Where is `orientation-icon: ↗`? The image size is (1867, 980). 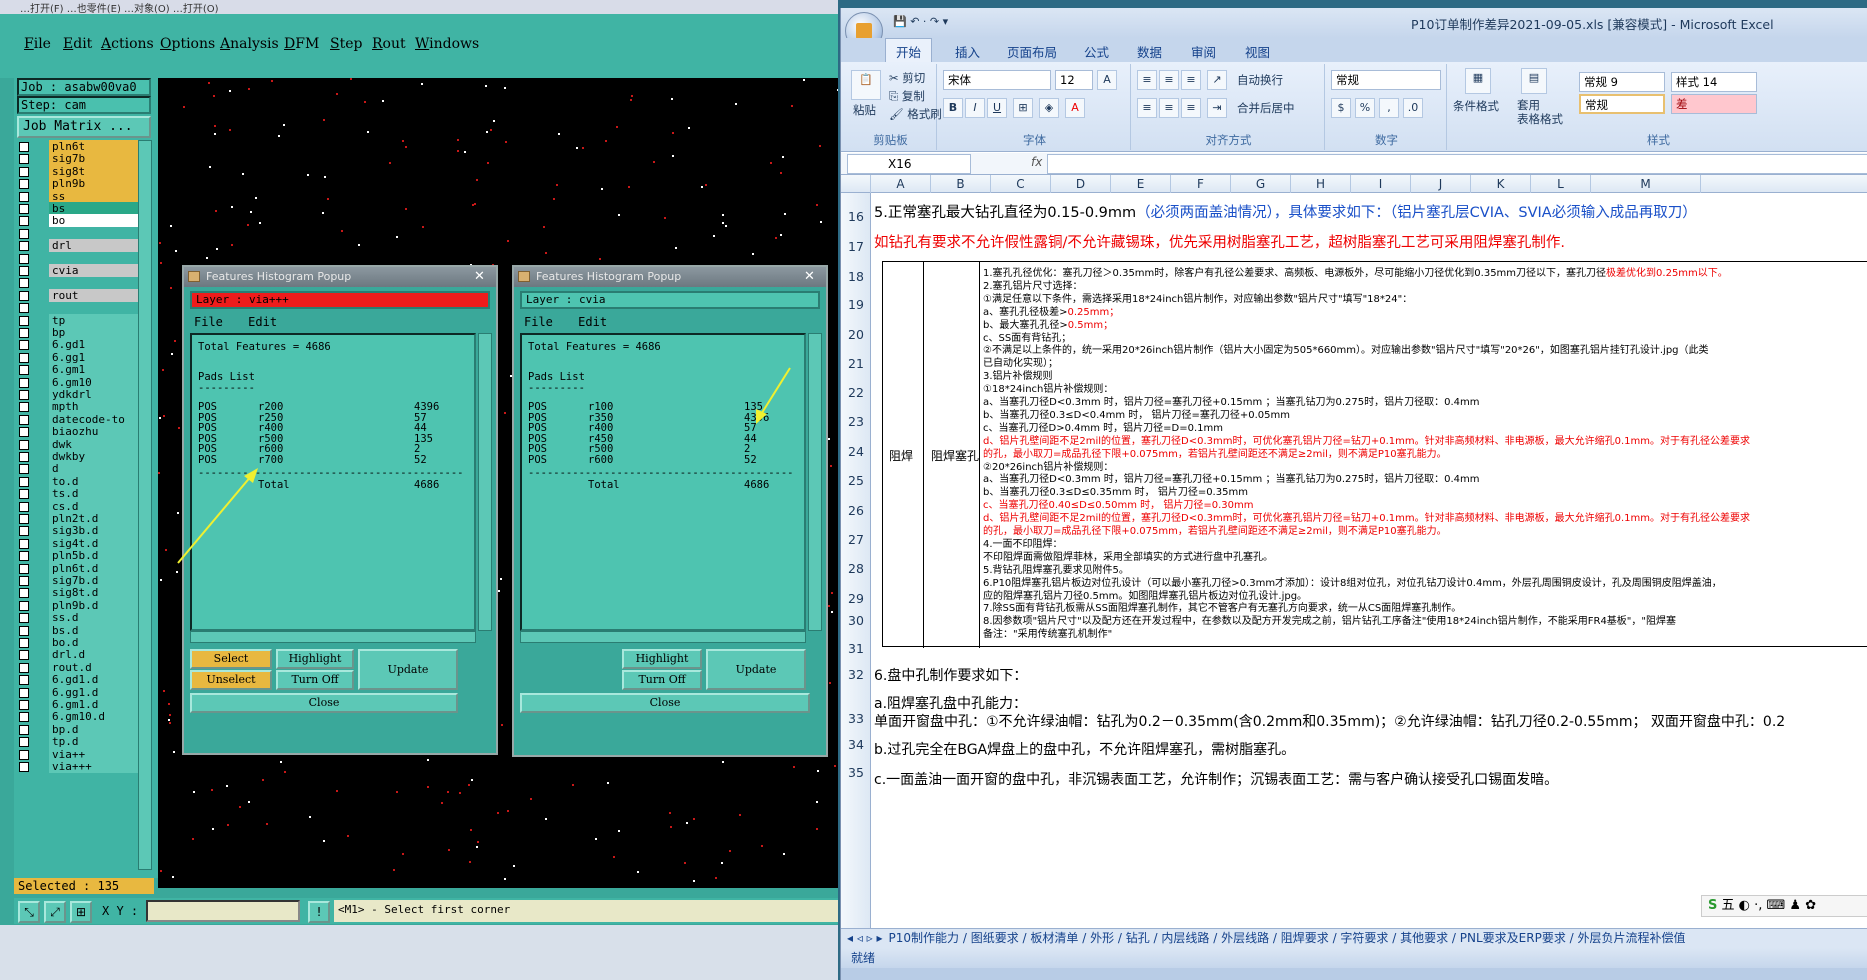 orientation-icon: ↗ is located at coordinates (1217, 80).